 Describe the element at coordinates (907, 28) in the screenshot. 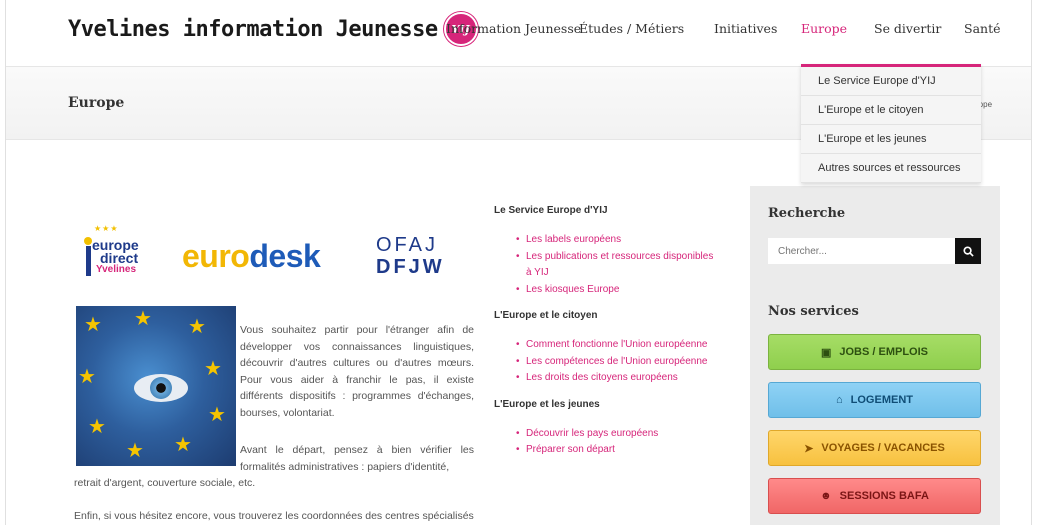

I see `nav-se-divertir: Se divertir` at that location.